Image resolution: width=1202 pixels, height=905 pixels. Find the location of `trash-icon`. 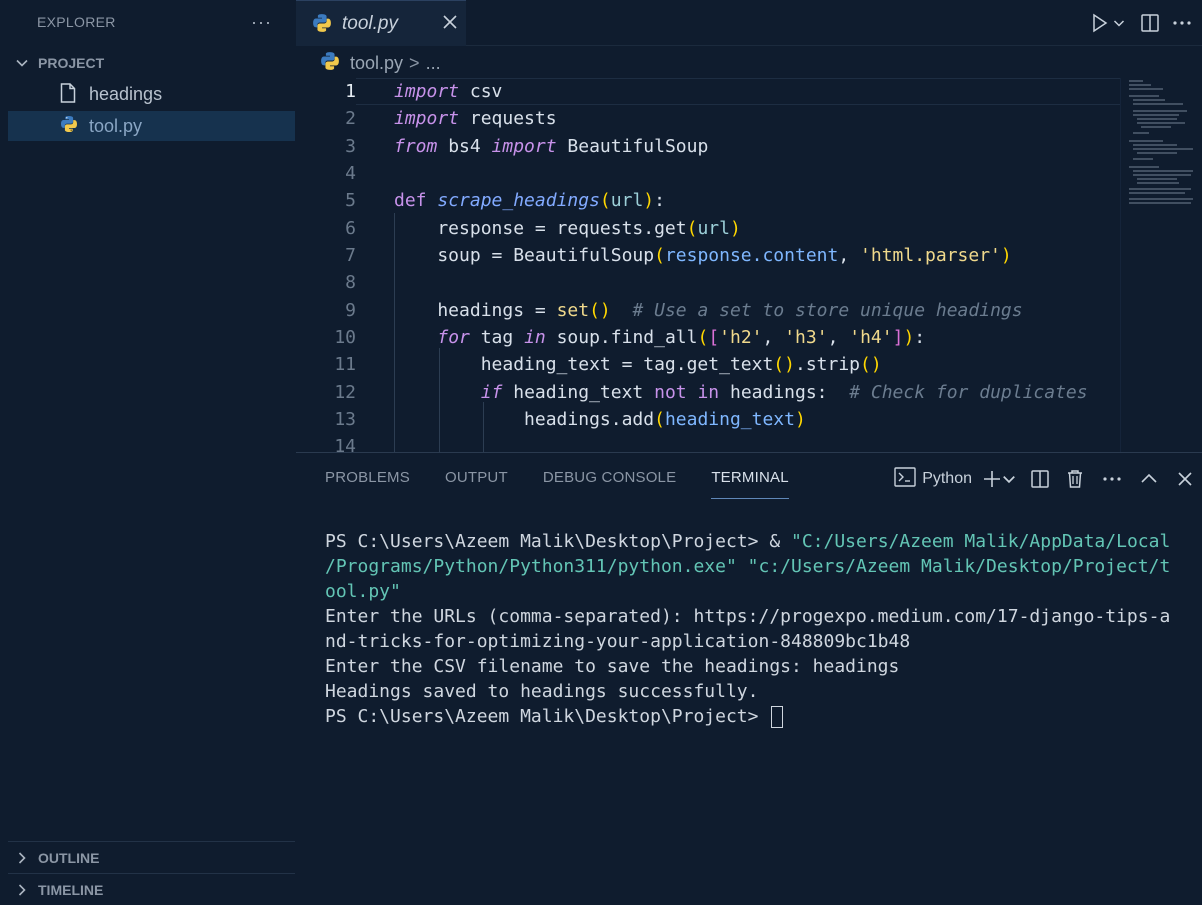

trash-icon is located at coordinates (1075, 479).